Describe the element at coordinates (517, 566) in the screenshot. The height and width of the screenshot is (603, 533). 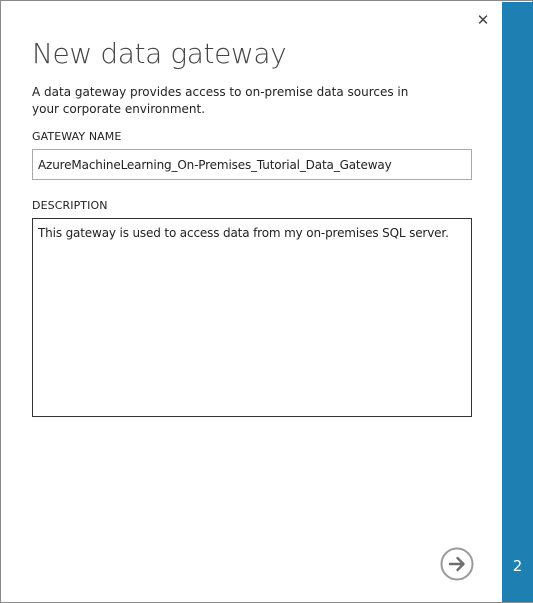
I see `wizard-step-number: 2` at that location.